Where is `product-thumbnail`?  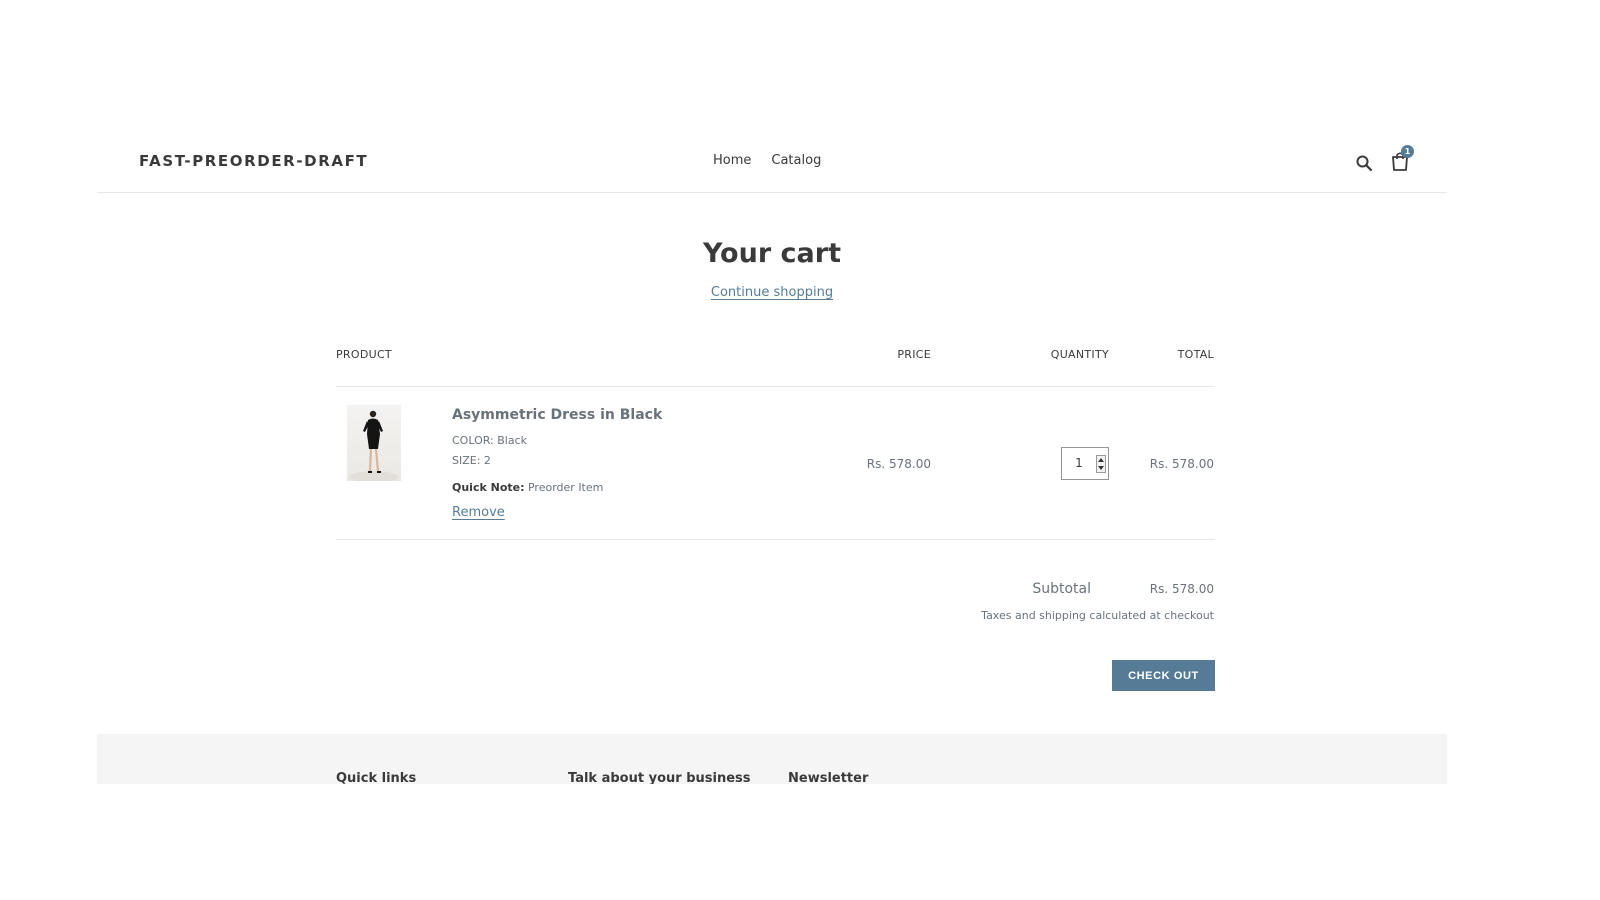
product-thumbnail is located at coordinates (374, 443).